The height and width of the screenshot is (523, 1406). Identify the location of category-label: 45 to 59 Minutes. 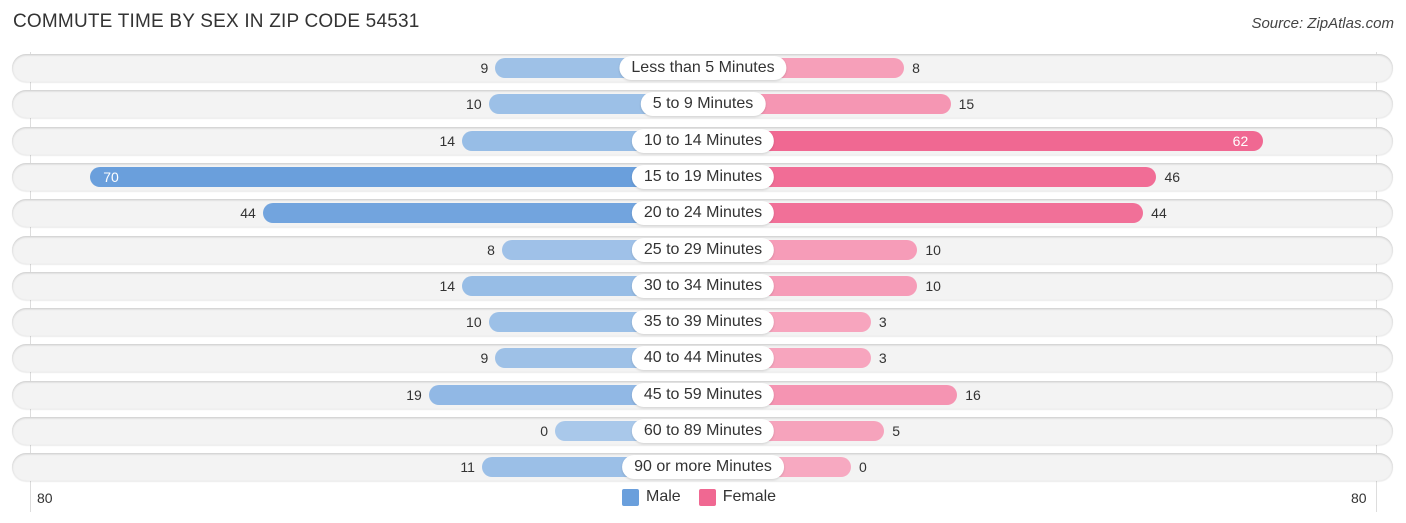
(703, 394).